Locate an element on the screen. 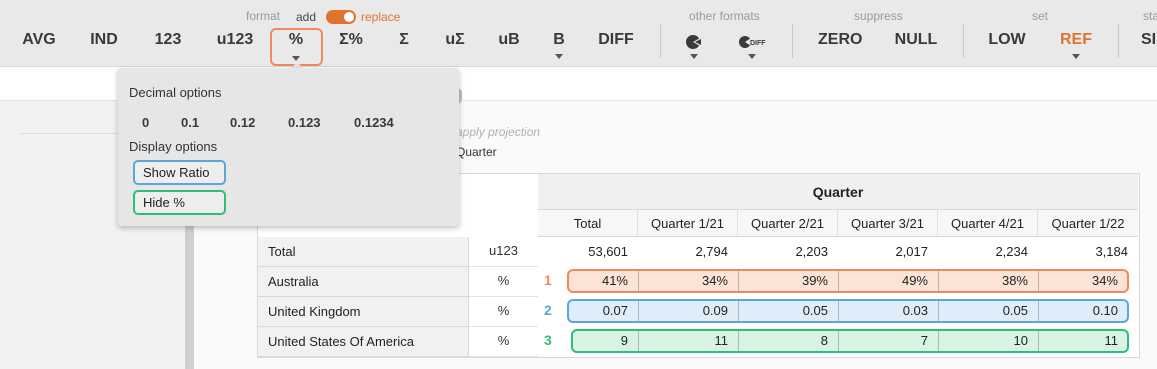 This screenshot has height=369, width=1157. low-button: LOW is located at coordinates (1007, 42).